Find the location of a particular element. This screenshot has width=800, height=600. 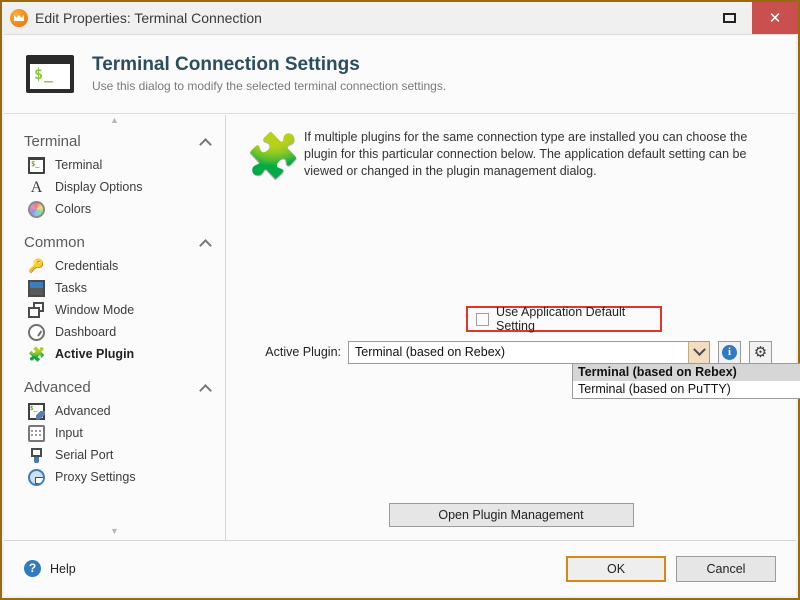

plugin-settings-button: ⚙ is located at coordinates (760, 352).